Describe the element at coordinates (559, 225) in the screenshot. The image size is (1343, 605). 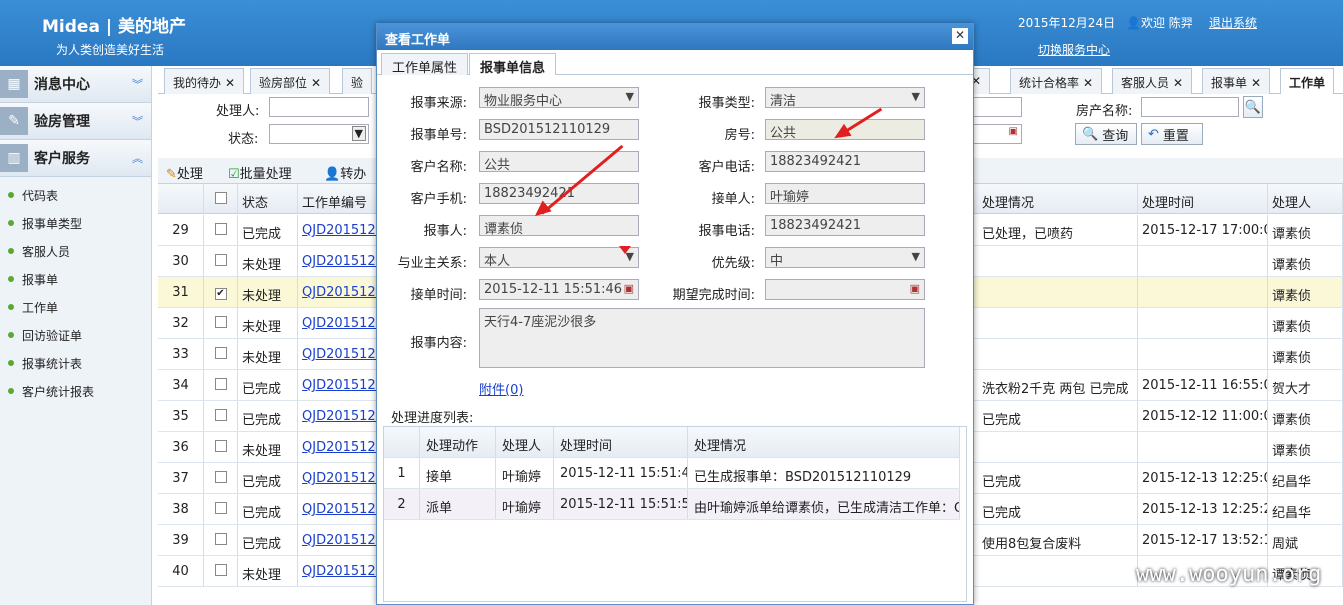
I see `reporter-field: 谭素侦` at that location.